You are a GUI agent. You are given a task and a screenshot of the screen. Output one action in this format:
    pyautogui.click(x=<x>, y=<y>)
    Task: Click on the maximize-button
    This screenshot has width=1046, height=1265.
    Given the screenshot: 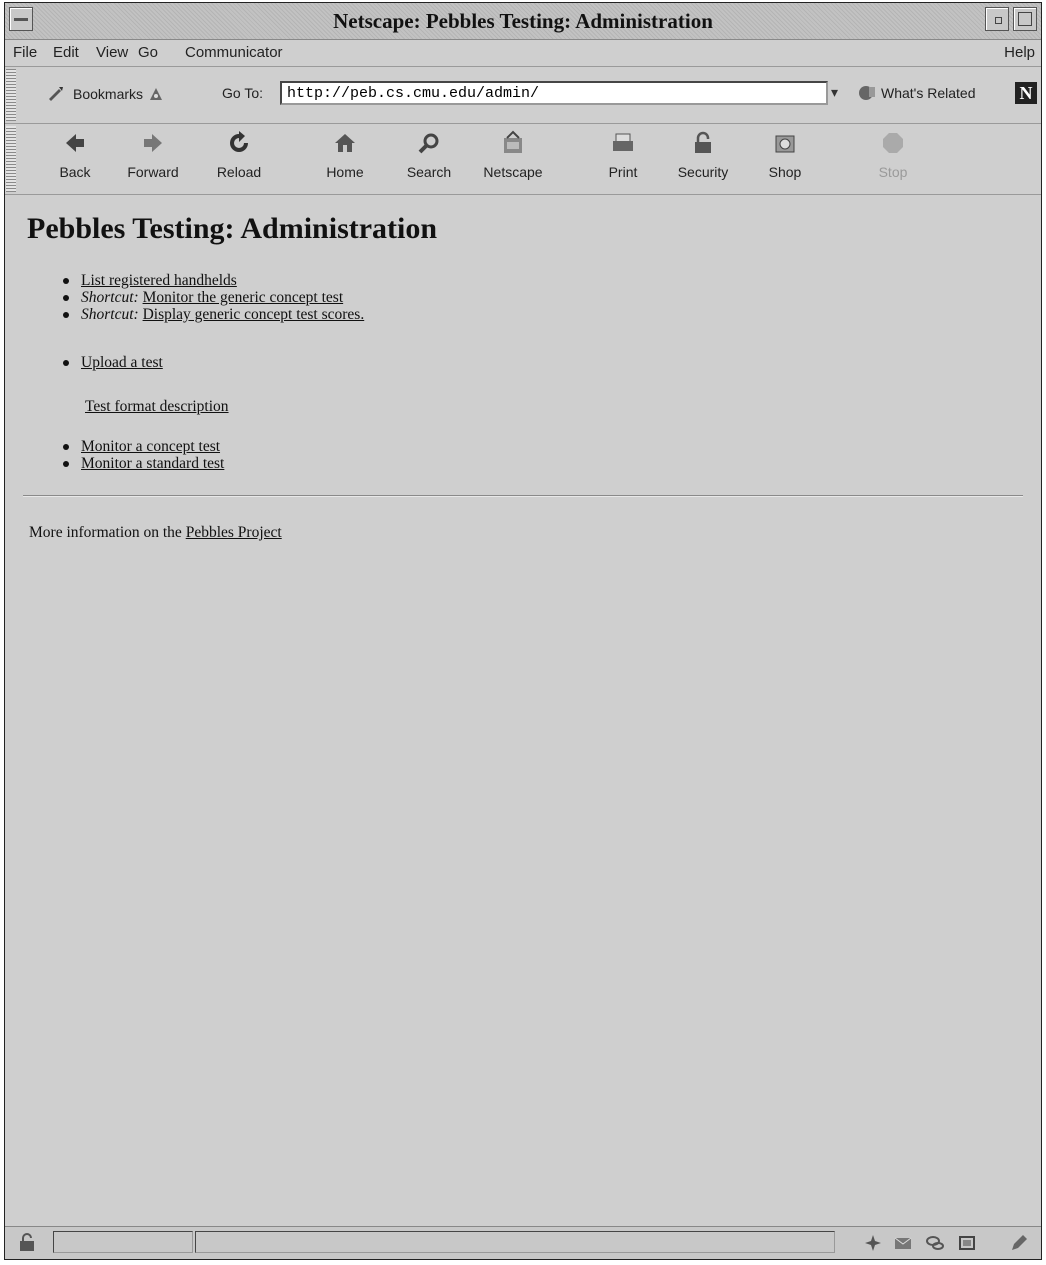 What is the action you would take?
    pyautogui.click(x=1025, y=19)
    